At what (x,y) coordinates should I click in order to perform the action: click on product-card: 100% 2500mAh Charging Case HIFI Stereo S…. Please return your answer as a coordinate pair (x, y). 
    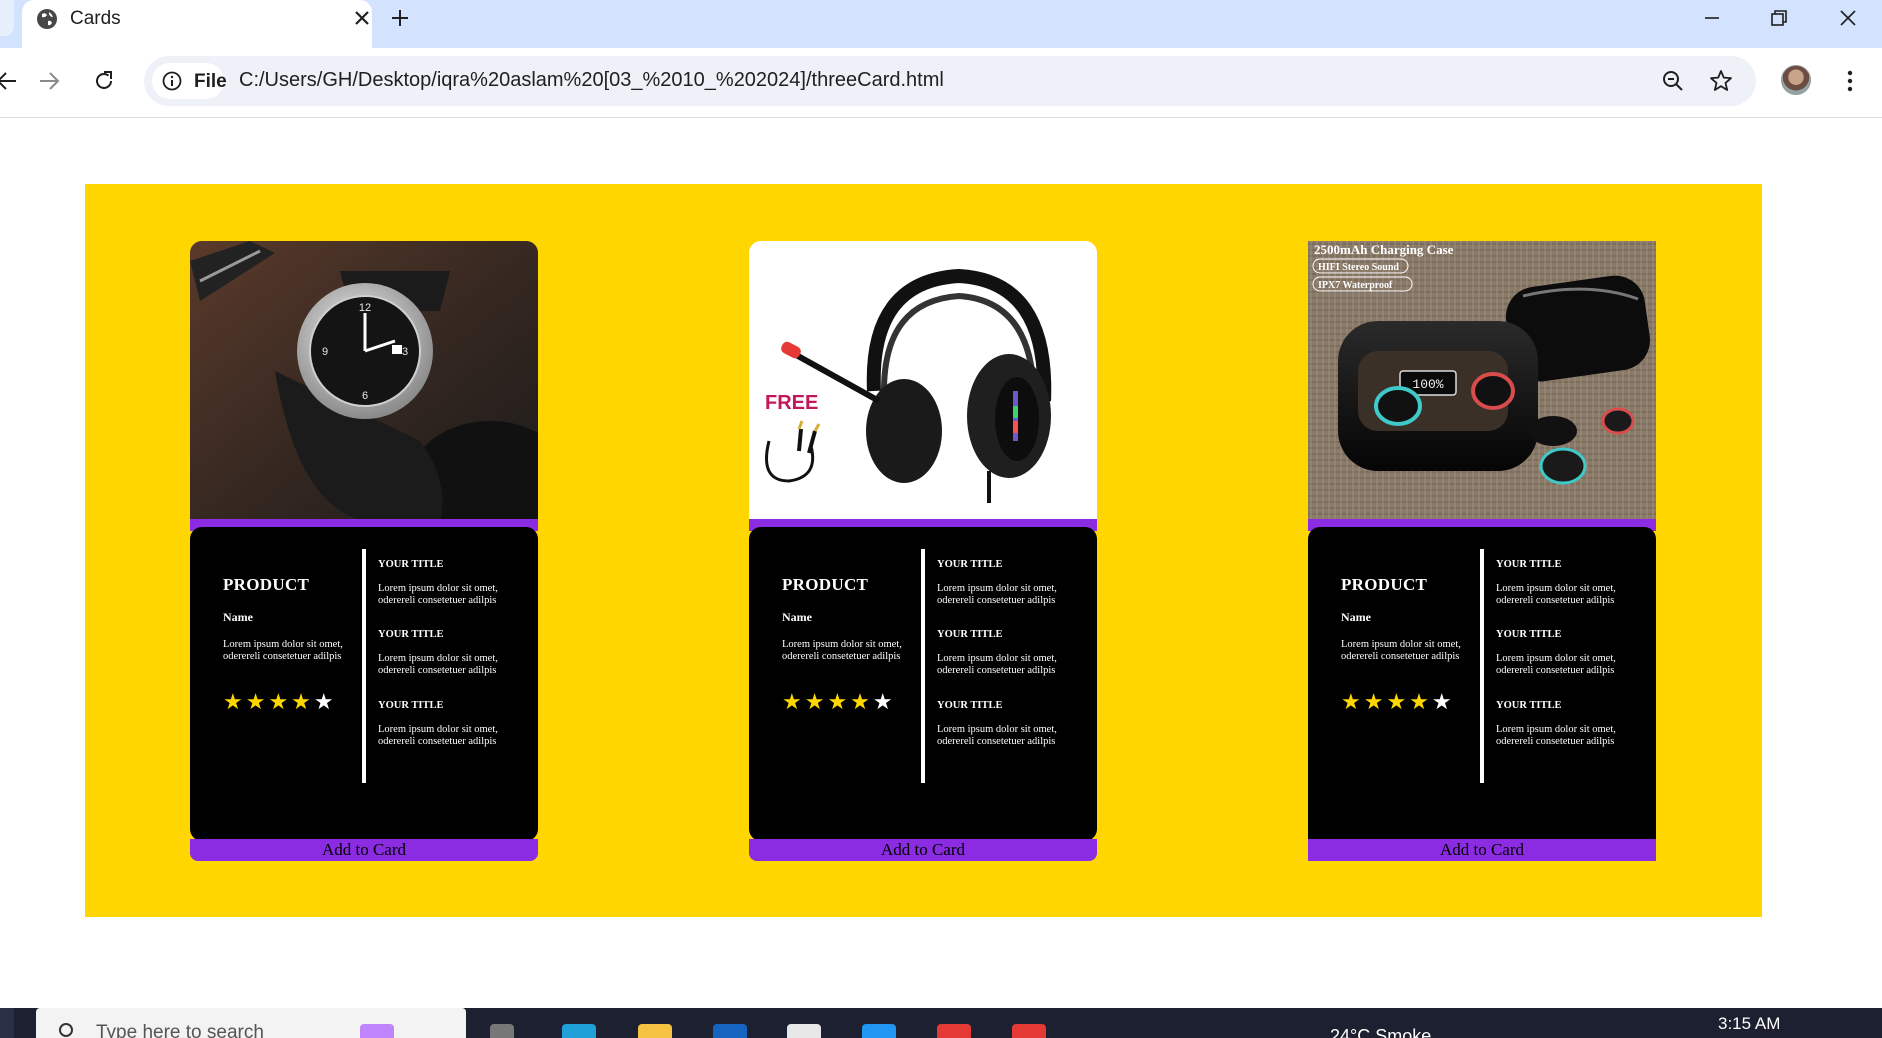
    Looking at the image, I should click on (1482, 551).